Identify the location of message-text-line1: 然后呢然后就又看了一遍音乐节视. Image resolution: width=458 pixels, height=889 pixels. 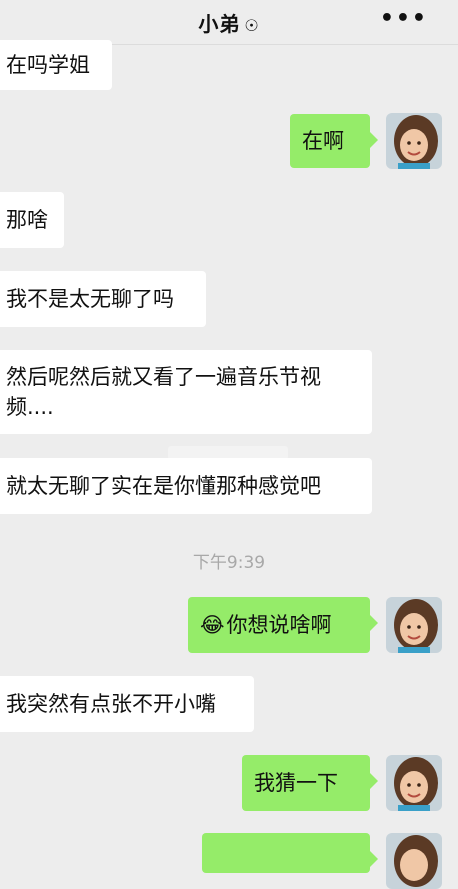
(163, 377).